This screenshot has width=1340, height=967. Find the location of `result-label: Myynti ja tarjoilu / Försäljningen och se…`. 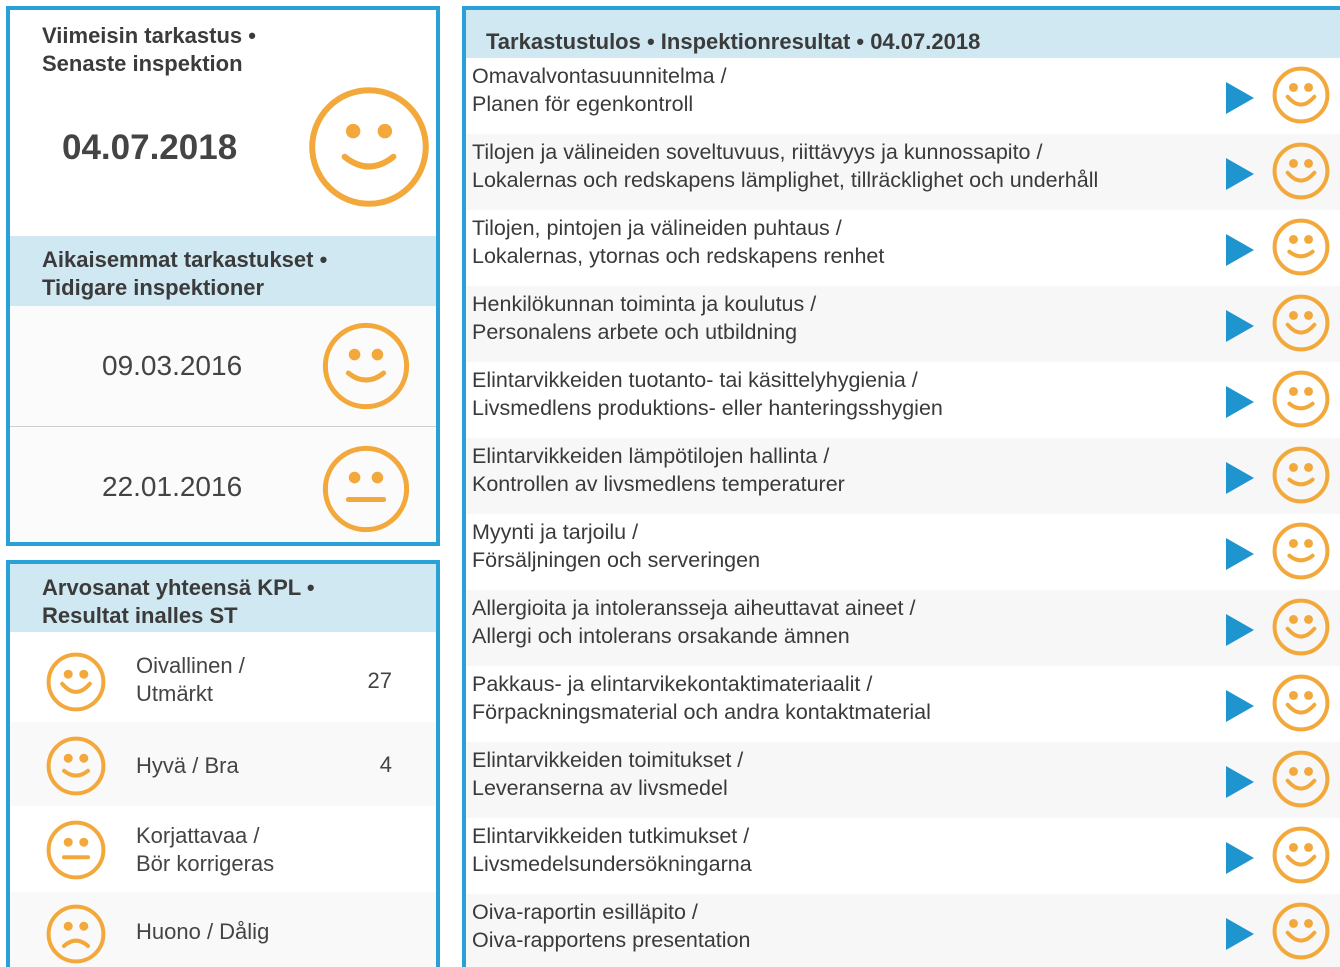

result-label: Myynti ja tarjoilu / Försäljningen och se… is located at coordinates (616, 546).